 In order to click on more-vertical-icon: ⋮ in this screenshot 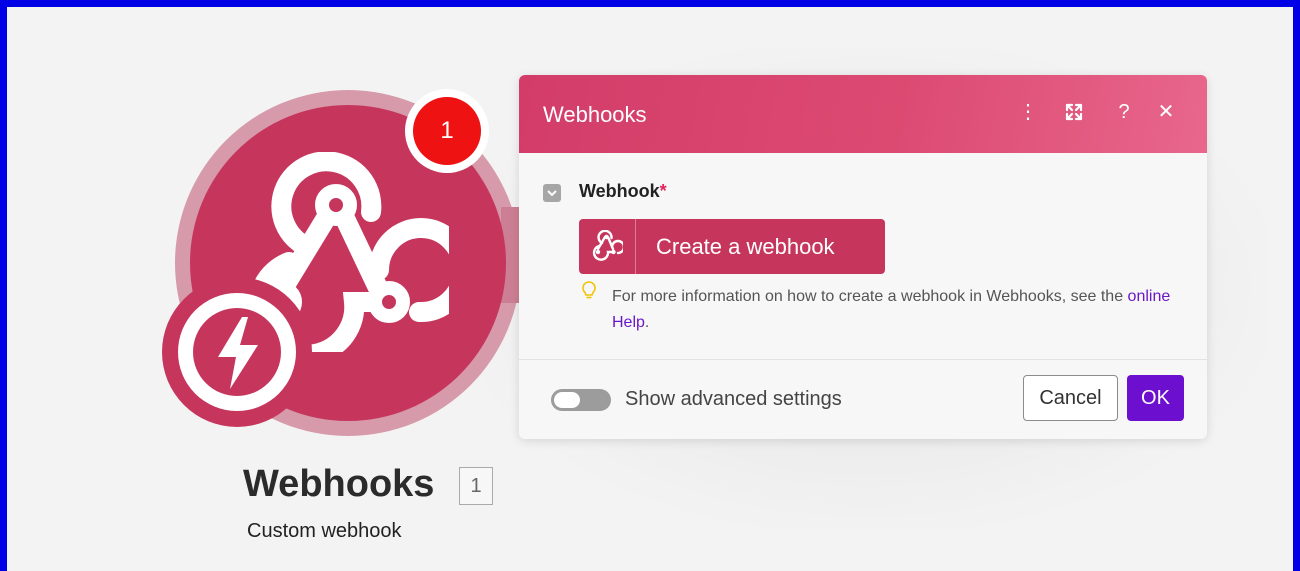, I will do `click(1028, 112)`.